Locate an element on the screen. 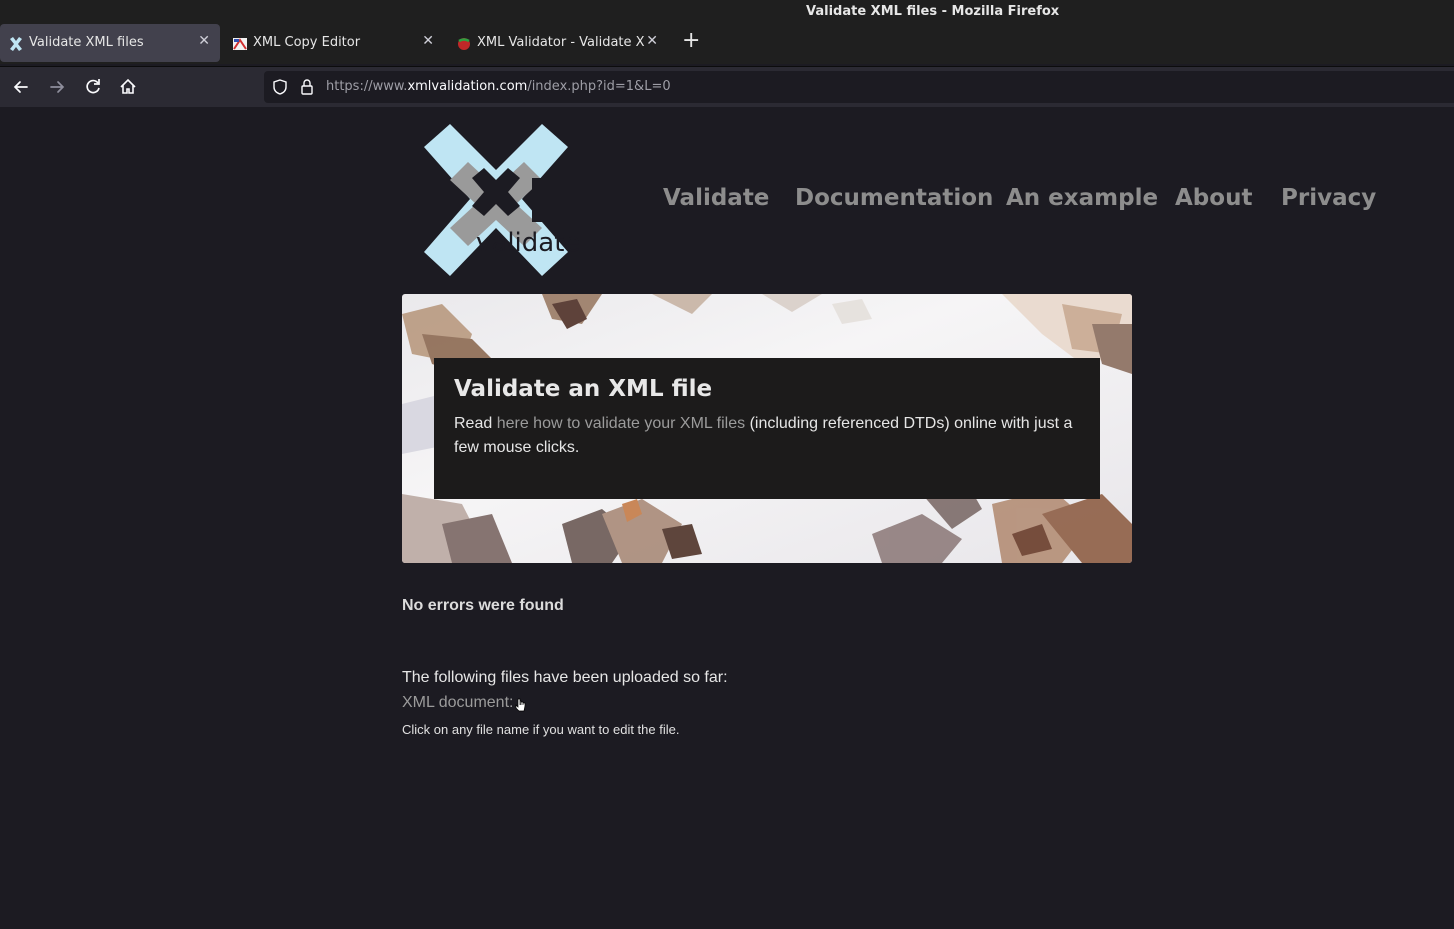 Image resolution: width=1454 pixels, height=929 pixels. hand-cursor-icon is located at coordinates (520, 705).